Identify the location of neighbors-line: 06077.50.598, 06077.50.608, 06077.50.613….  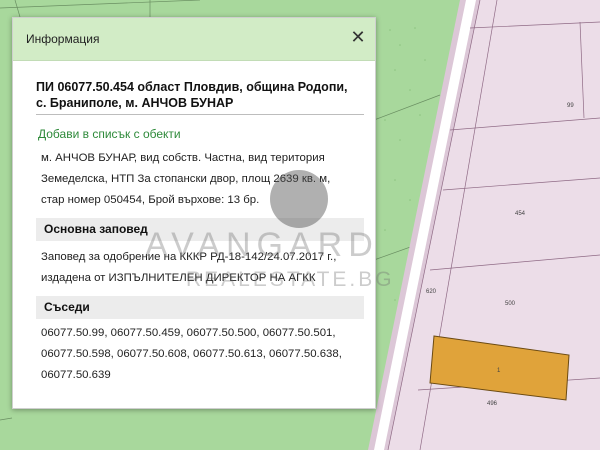
(191, 354).